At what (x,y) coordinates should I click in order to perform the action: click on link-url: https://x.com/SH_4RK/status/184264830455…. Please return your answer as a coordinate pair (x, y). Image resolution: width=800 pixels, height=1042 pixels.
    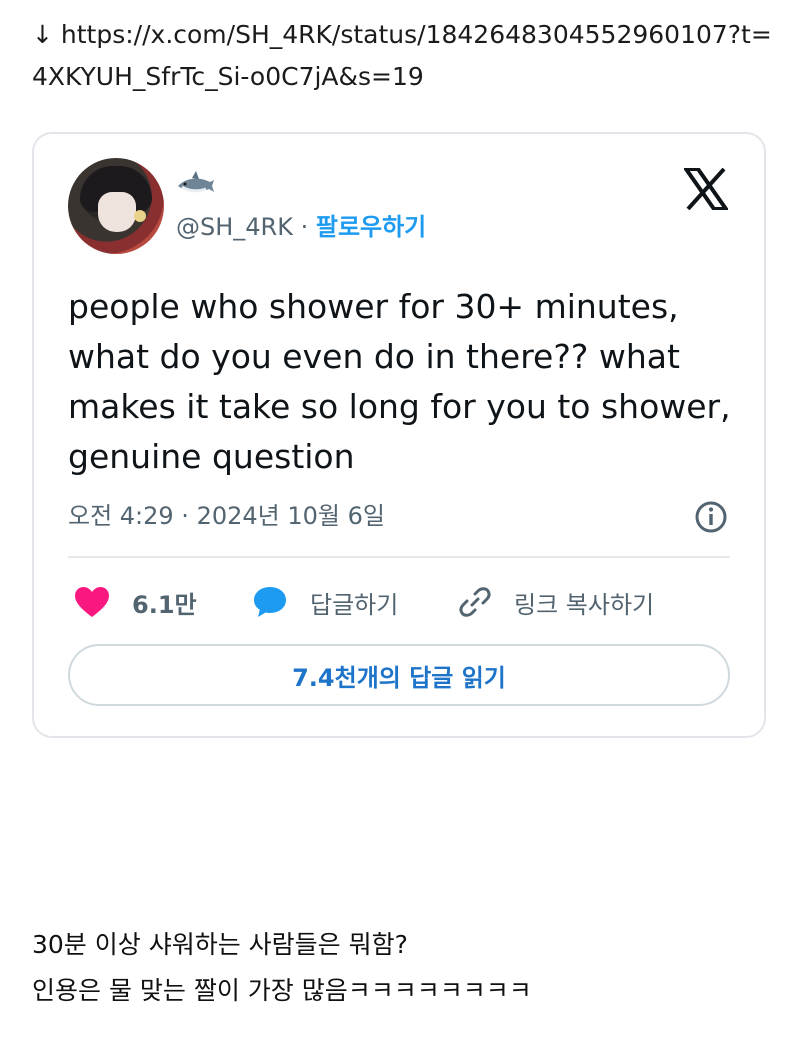
    Looking at the image, I should click on (402, 55).